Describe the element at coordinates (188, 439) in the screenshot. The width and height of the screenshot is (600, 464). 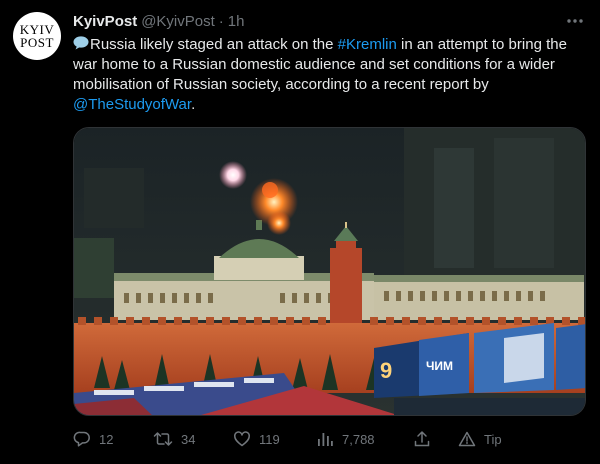
I see `retweet-count: 34` at that location.